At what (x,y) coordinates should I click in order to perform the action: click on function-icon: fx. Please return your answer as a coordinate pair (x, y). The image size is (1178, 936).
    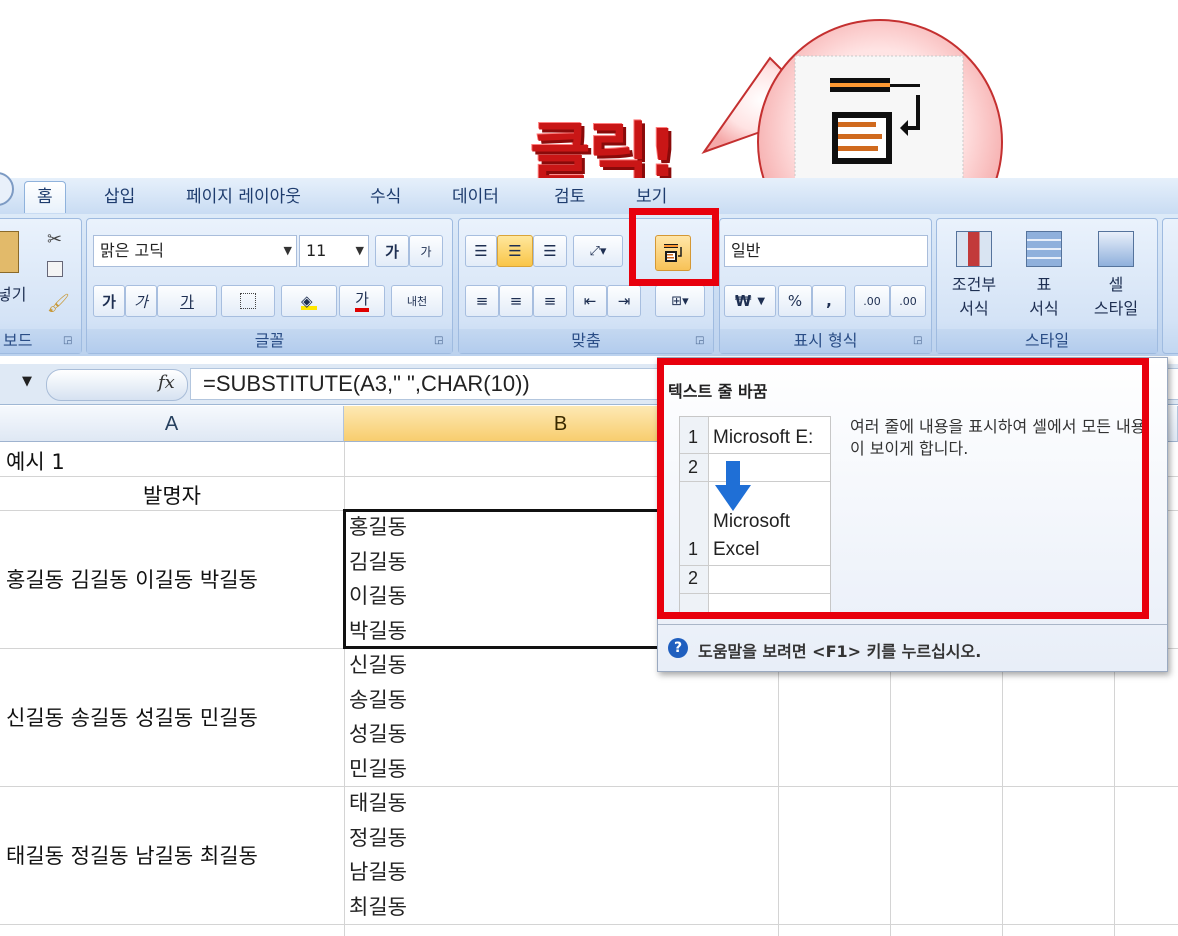
    Looking at the image, I should click on (166, 382).